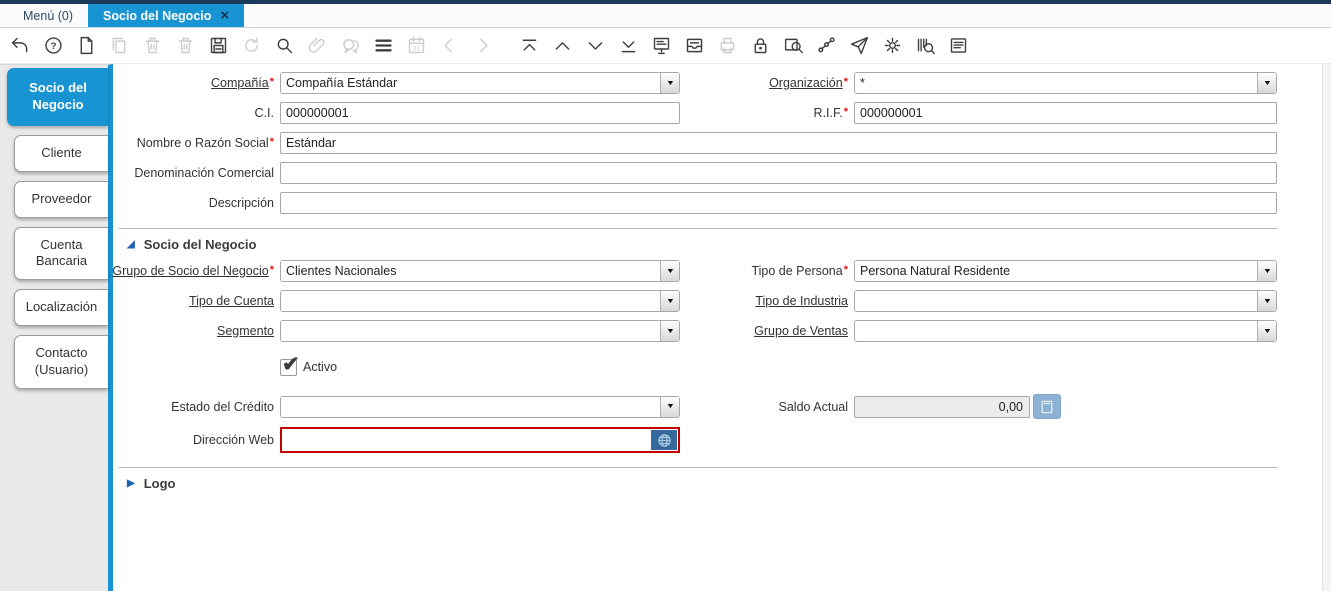  What do you see at coordinates (193, 271) in the screenshot?
I see `field-label-grupo-socio: Grupo de Socio del Negocio*` at bounding box center [193, 271].